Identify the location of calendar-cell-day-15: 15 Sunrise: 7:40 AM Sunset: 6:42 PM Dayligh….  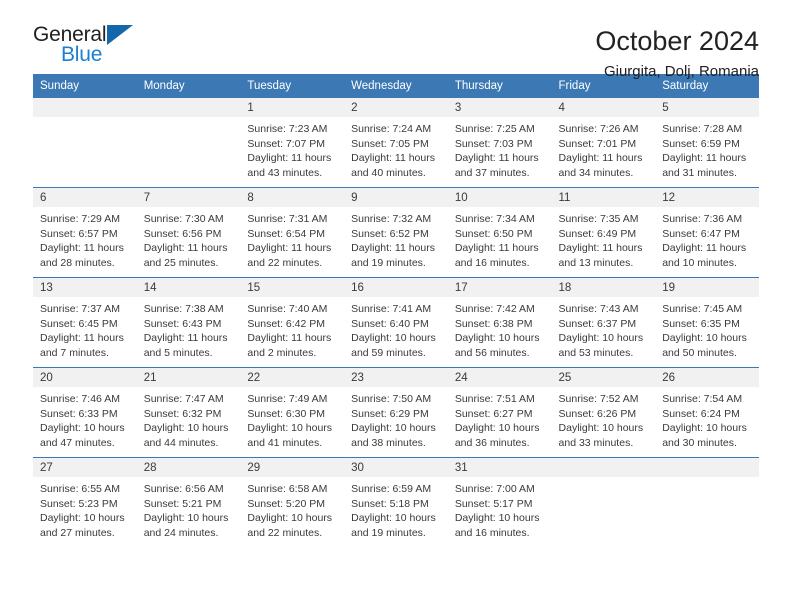
(292, 322).